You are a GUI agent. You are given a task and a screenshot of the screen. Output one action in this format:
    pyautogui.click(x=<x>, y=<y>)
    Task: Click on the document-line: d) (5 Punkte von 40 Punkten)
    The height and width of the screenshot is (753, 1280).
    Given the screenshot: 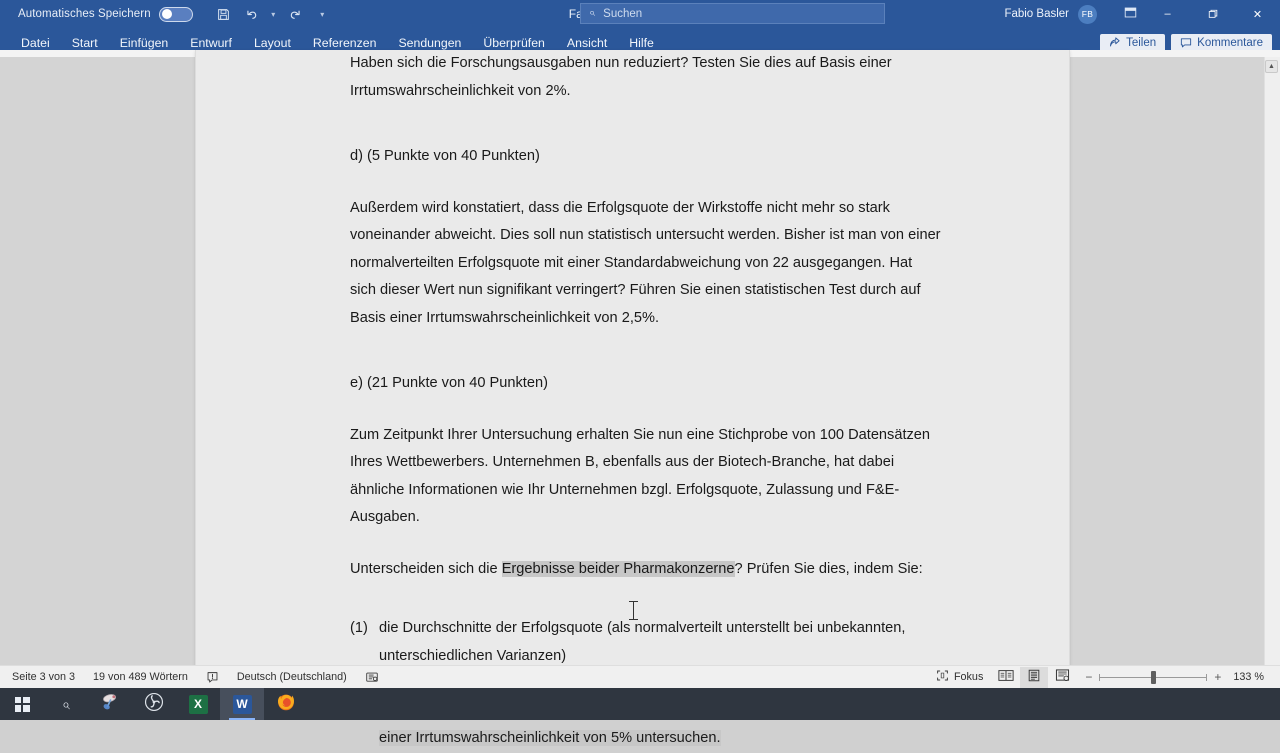 What is the action you would take?
    pyautogui.click(x=681, y=157)
    